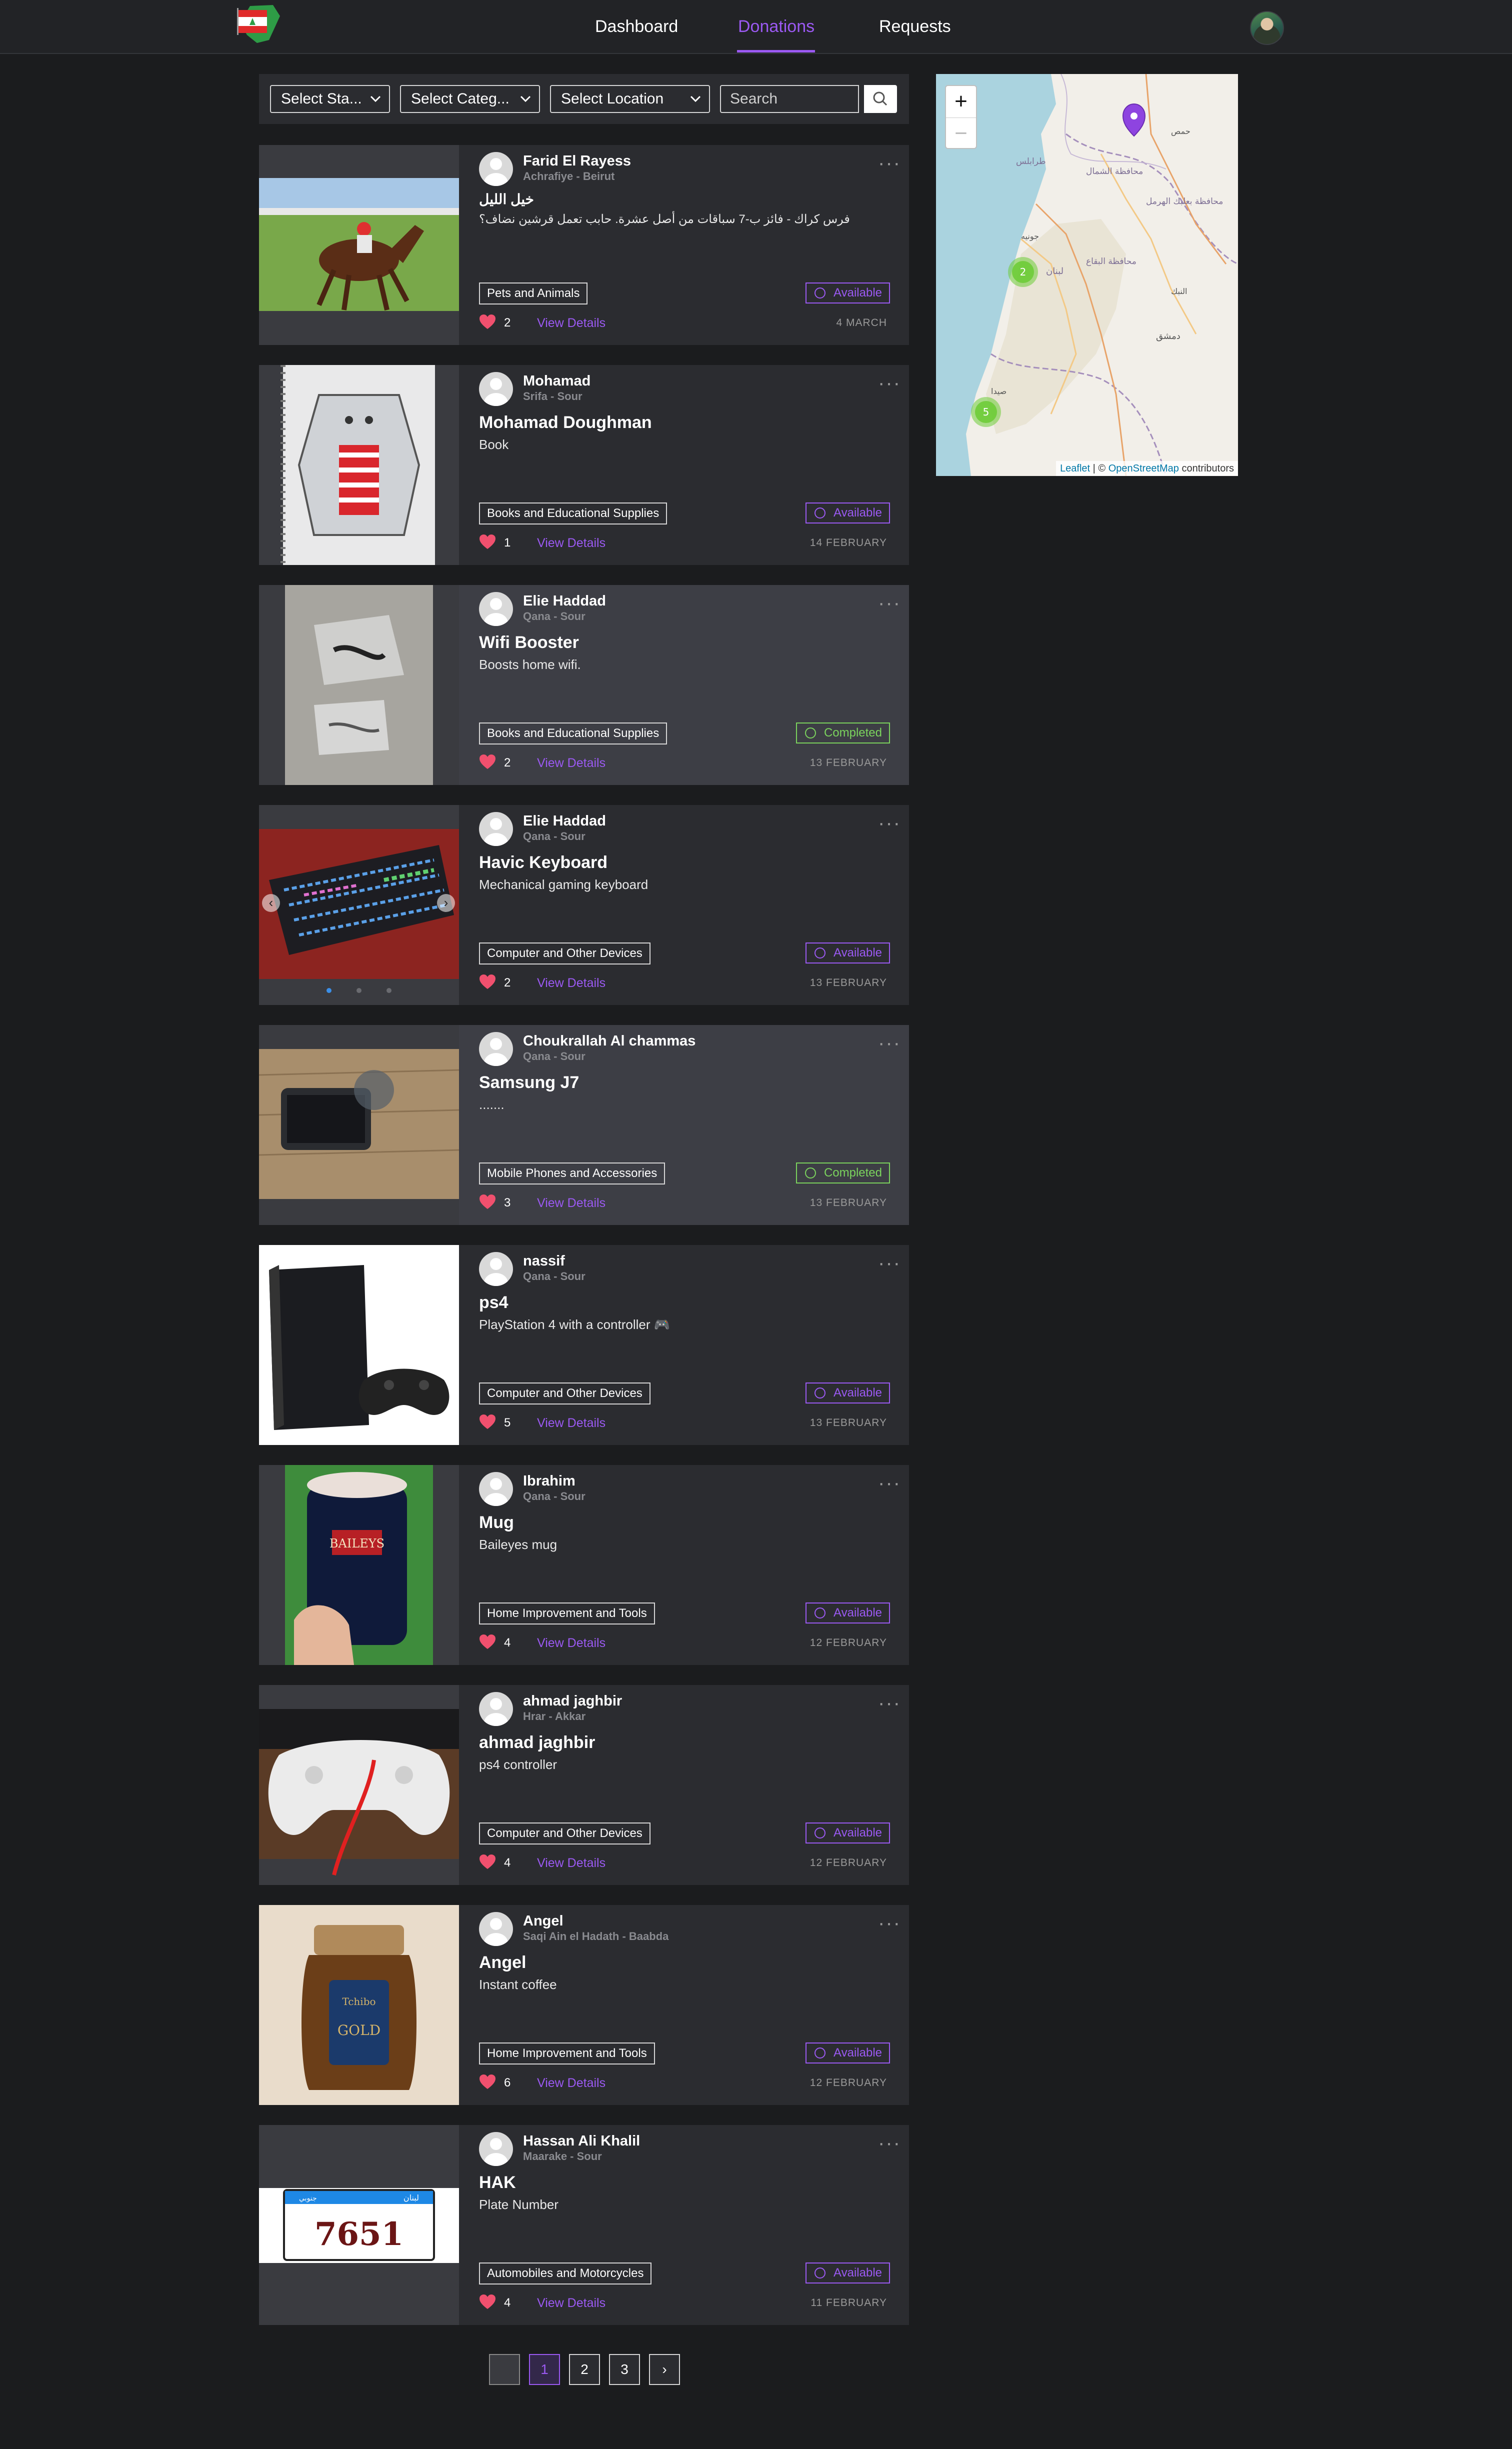 The height and width of the screenshot is (2449, 1512). Describe the element at coordinates (636, 26) in the screenshot. I see `nav-dashboard: Dashboard` at that location.